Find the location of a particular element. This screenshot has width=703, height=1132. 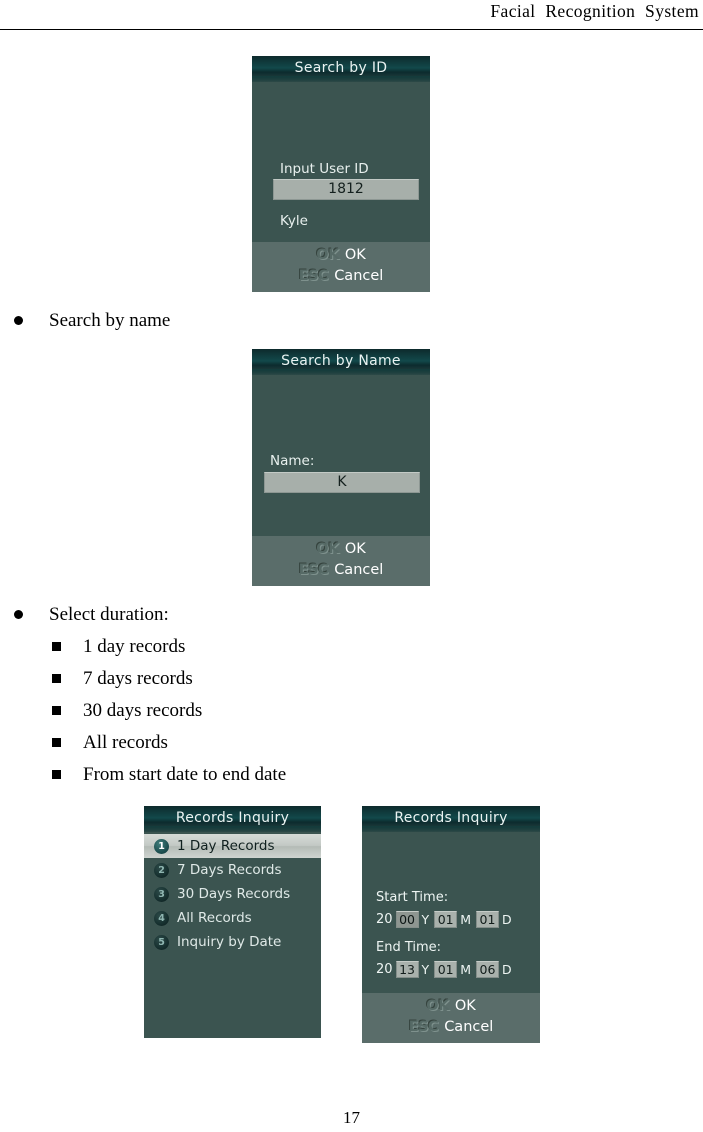

start-month-unit: M is located at coordinates (465, 919).